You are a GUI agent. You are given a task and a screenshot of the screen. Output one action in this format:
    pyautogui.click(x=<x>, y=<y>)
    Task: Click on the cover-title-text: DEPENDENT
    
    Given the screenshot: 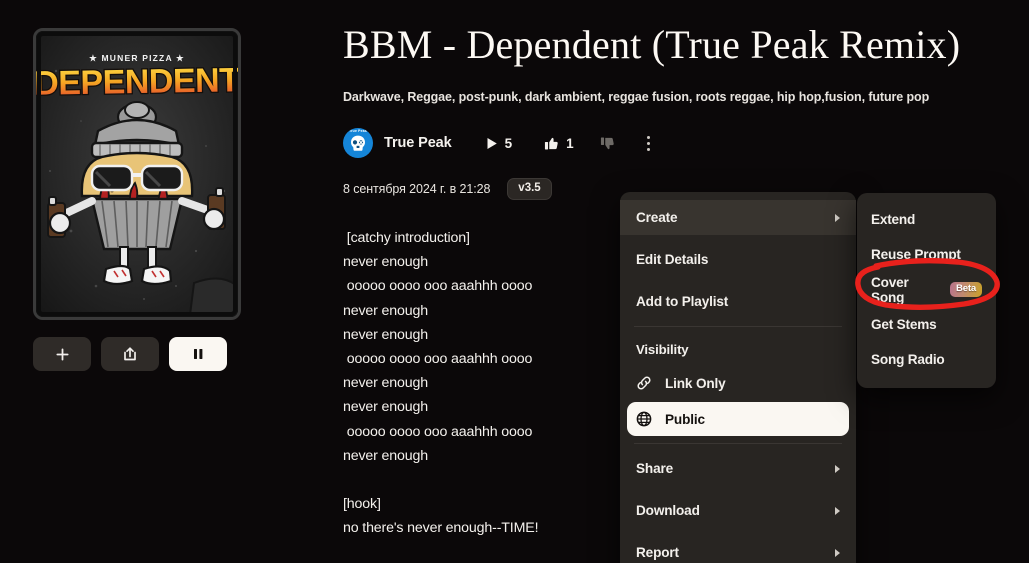 What is the action you would take?
    pyautogui.click(x=137, y=82)
    